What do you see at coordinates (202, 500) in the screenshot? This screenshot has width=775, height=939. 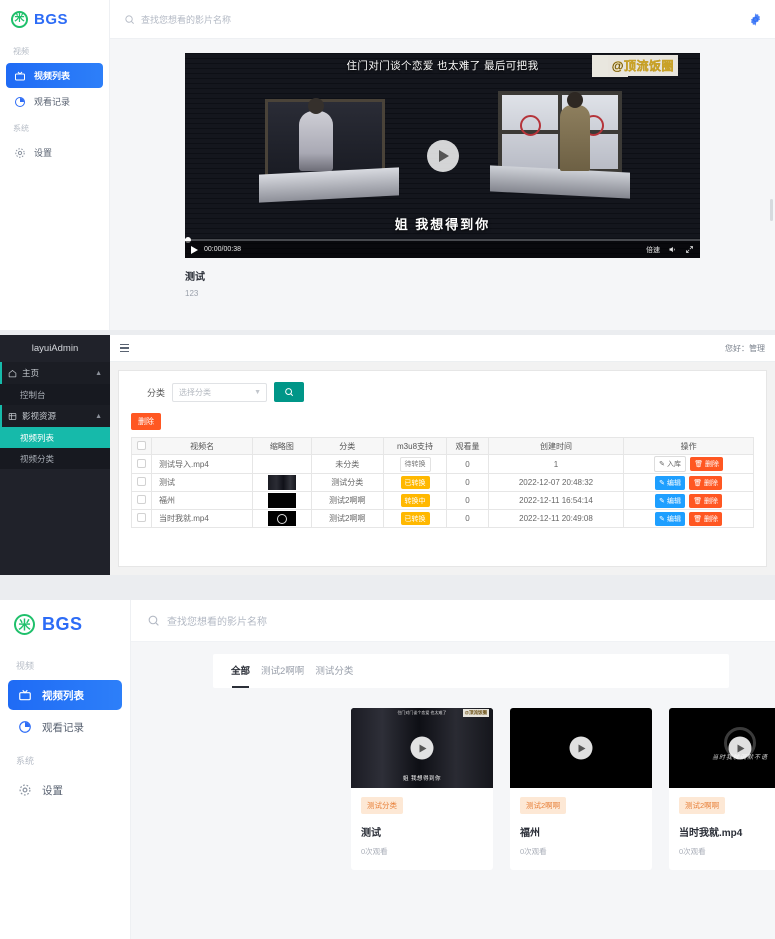 I see `cell-name: 福州` at bounding box center [202, 500].